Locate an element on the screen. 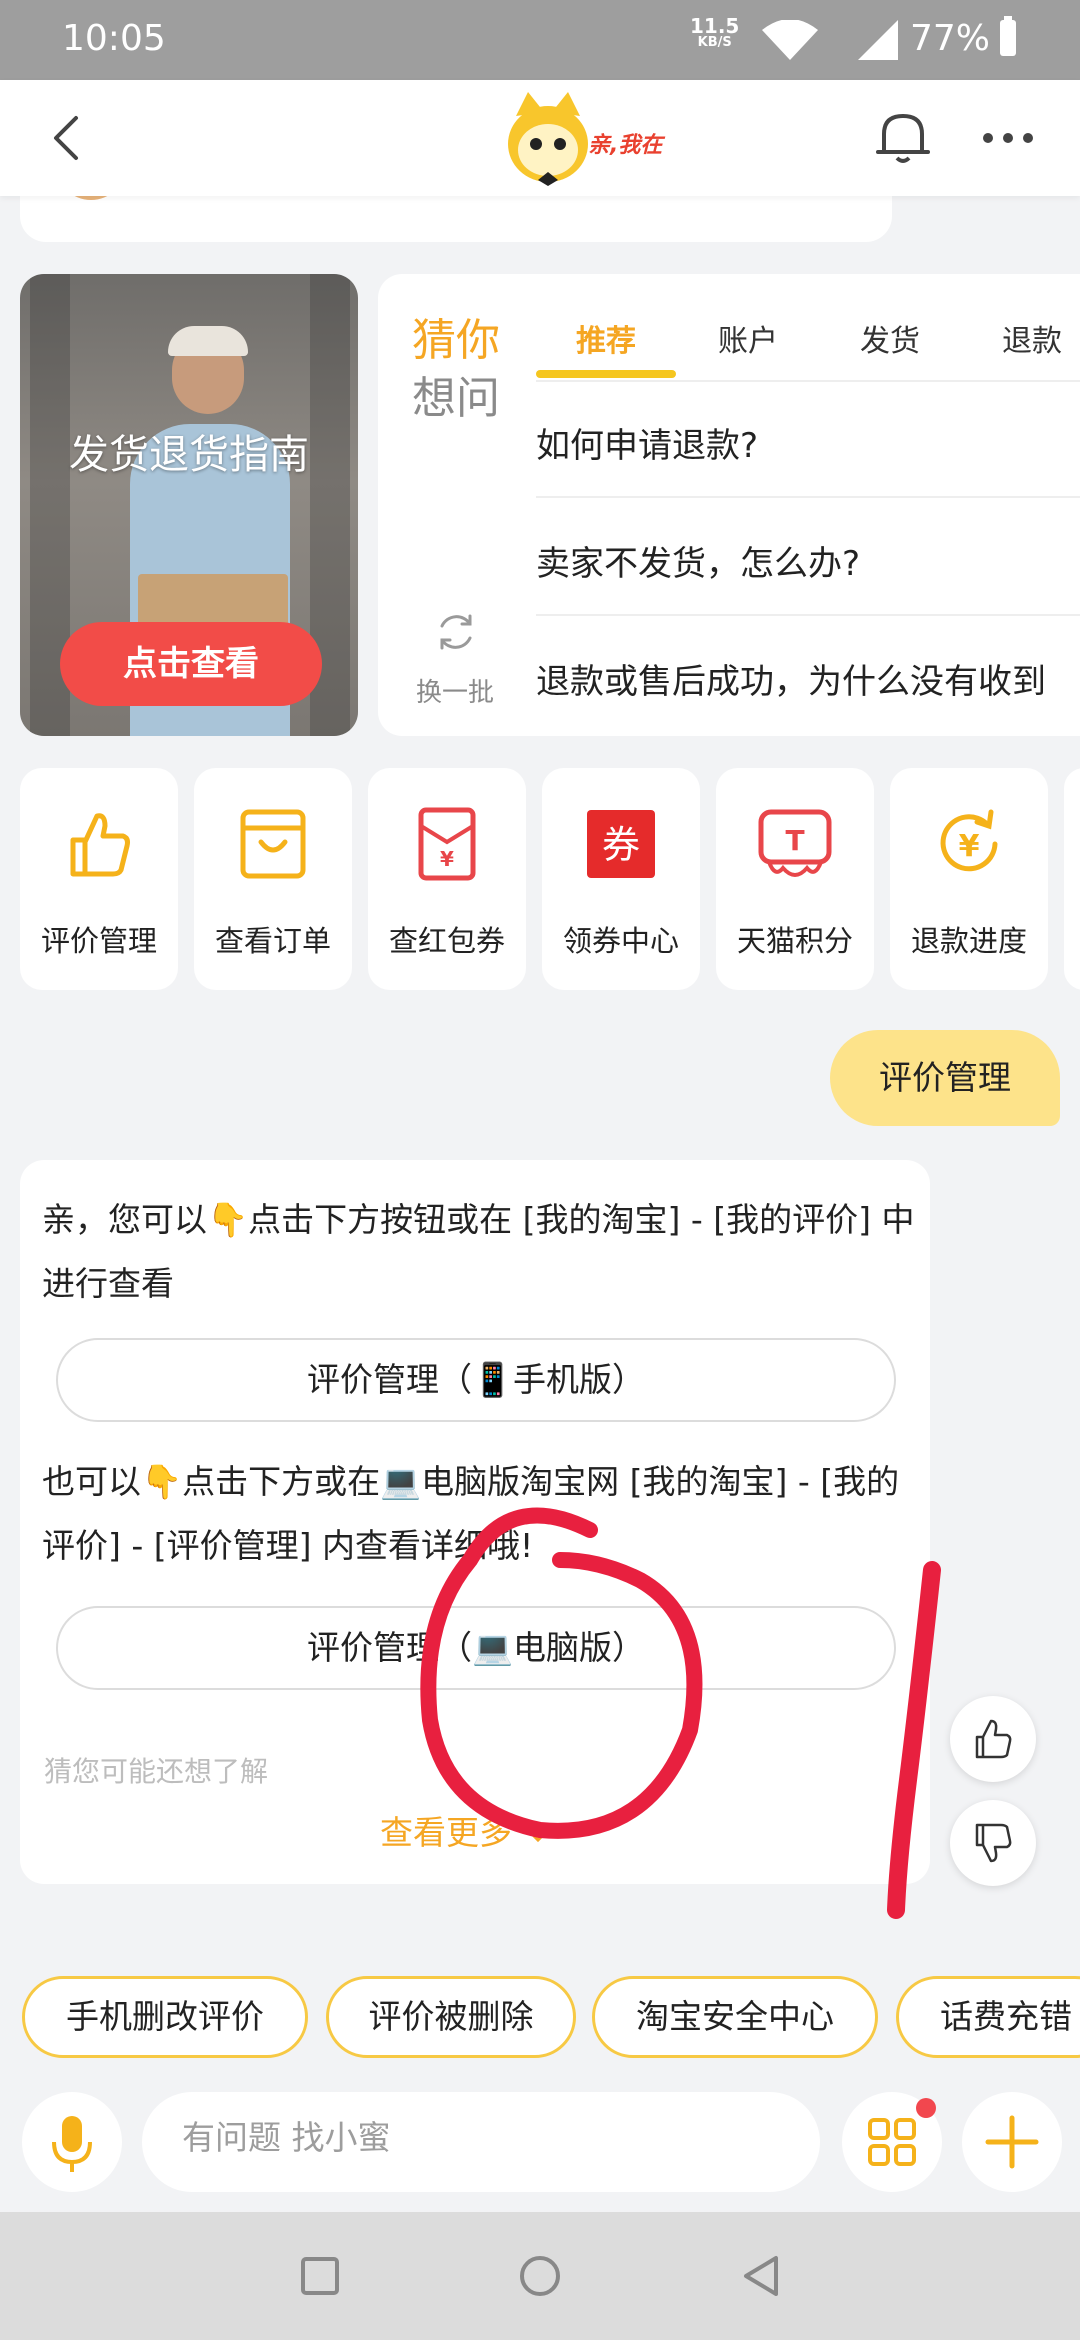  more-dots-icon is located at coordinates (1008, 138).